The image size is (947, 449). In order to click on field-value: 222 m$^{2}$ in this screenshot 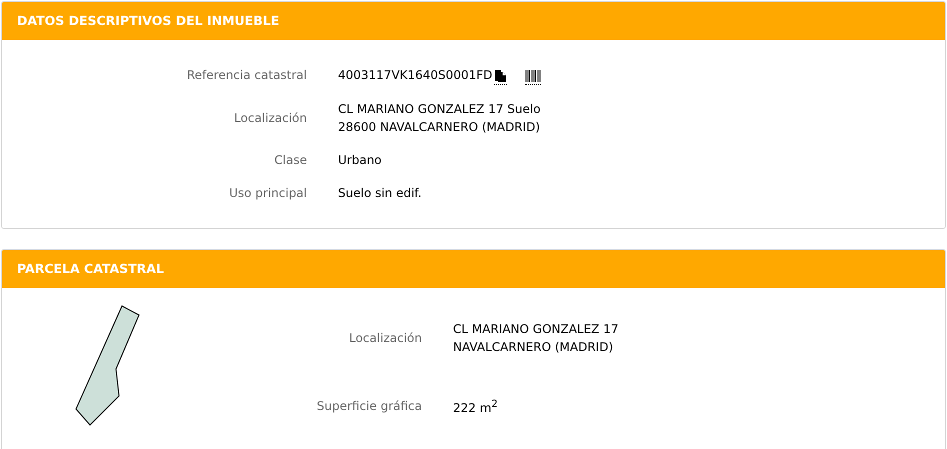, I will do `click(475, 407)`.